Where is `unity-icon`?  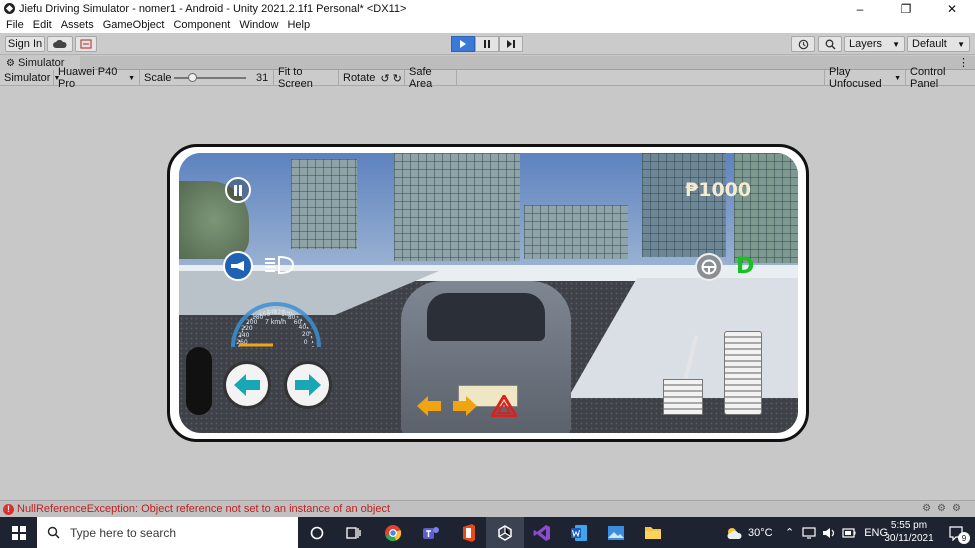
unity-icon is located at coordinates (505, 532).